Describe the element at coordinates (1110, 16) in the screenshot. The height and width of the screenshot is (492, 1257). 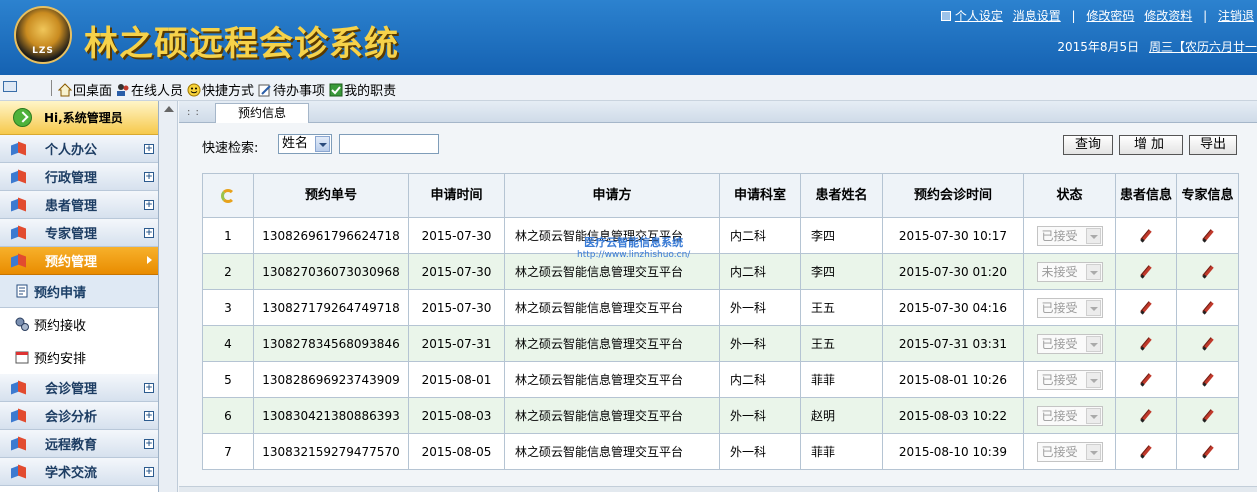
I see `change-password-link: 修改密码` at that location.